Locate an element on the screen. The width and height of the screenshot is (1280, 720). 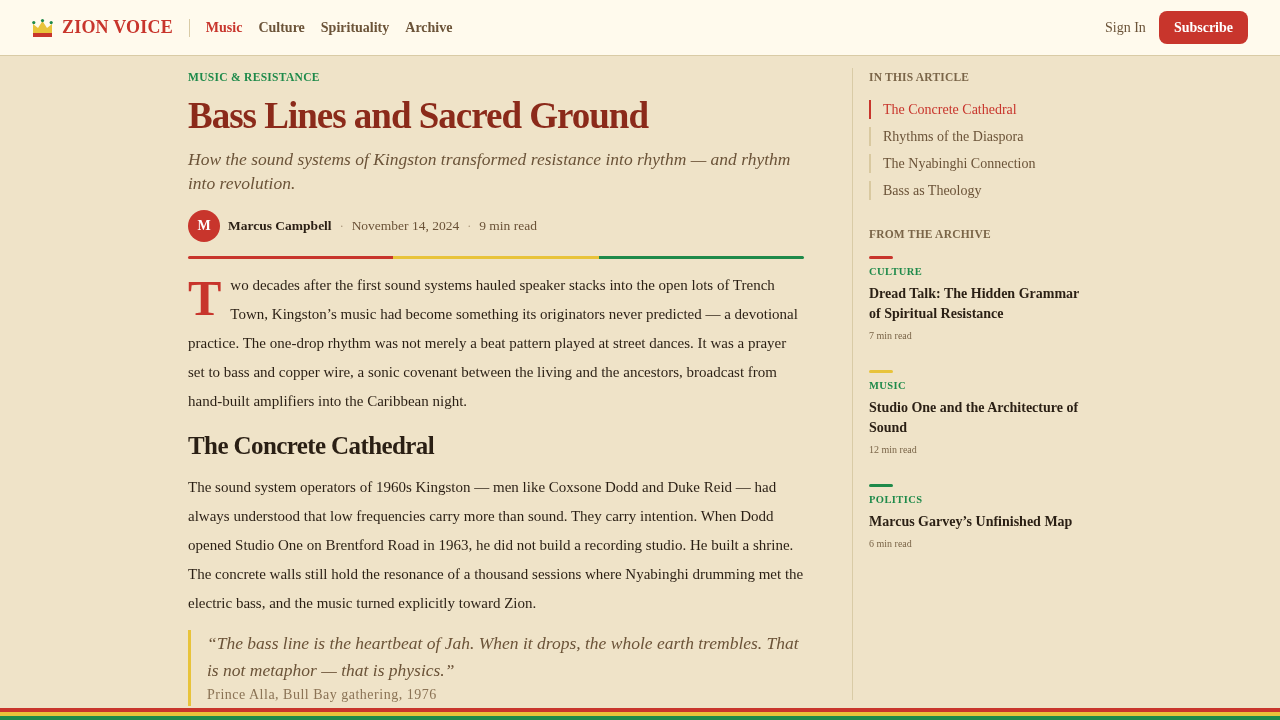
toc-link: Rhythms of the Diaspora is located at coordinates (980, 136).